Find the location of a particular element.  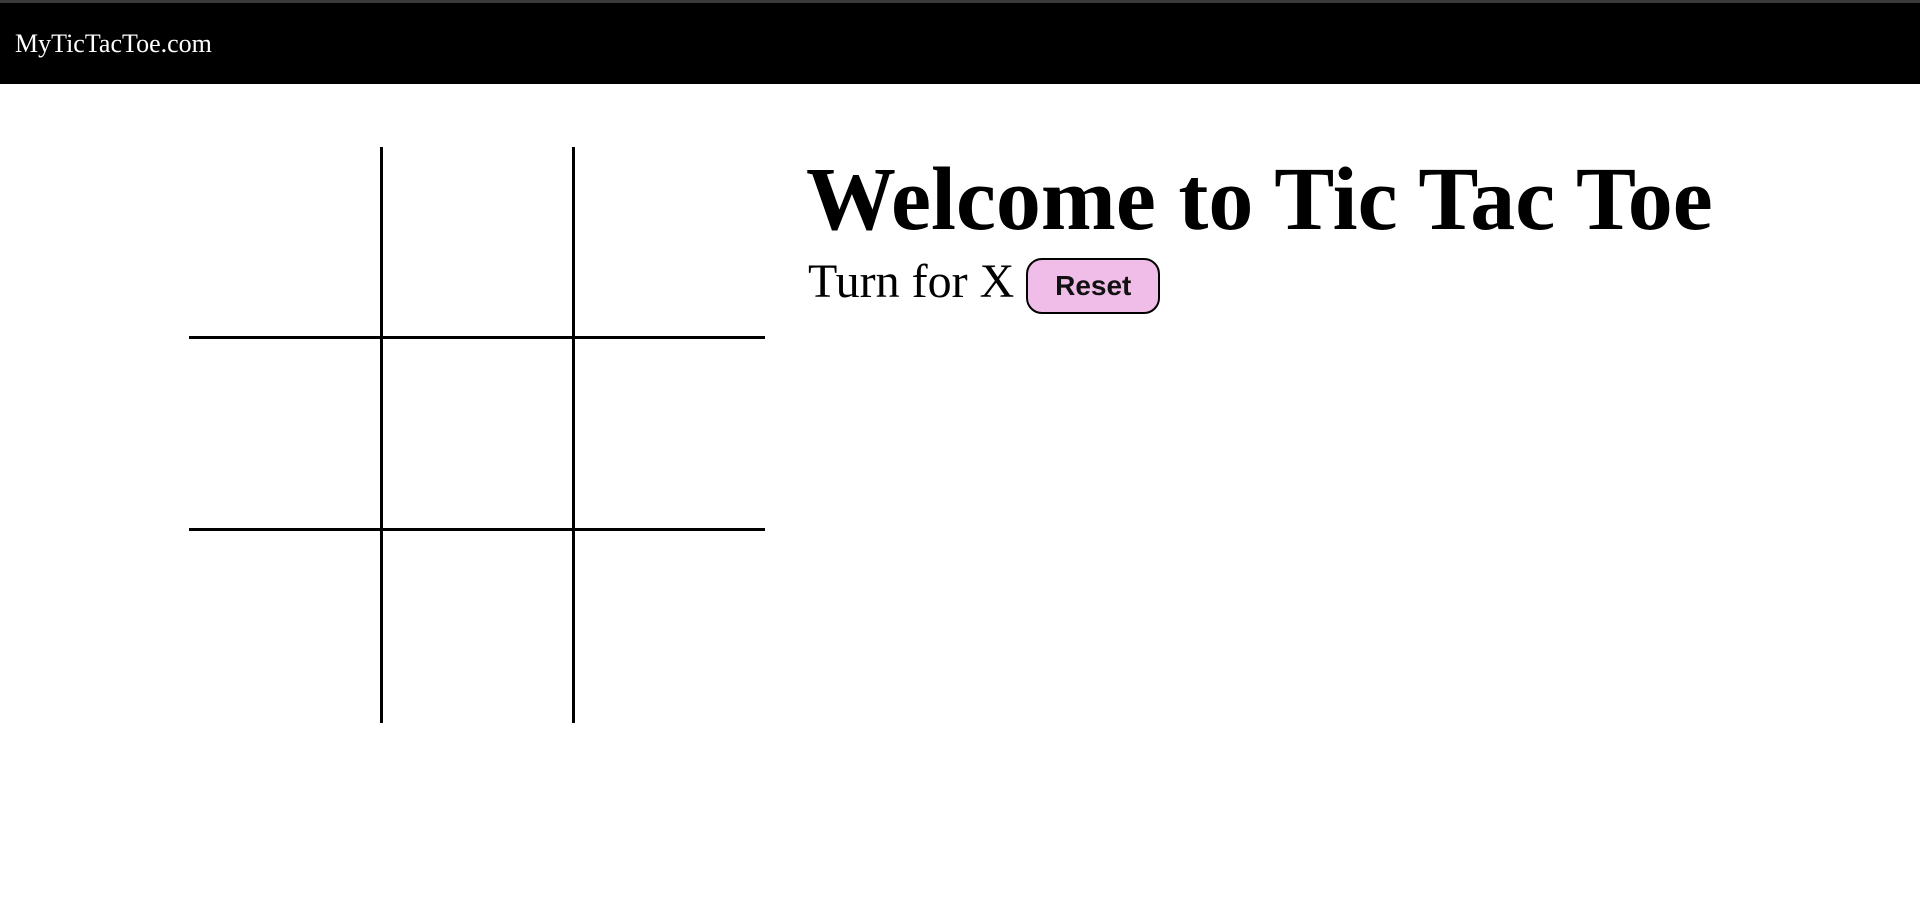

status-row: Turn for X Reset is located at coordinates (984, 282).